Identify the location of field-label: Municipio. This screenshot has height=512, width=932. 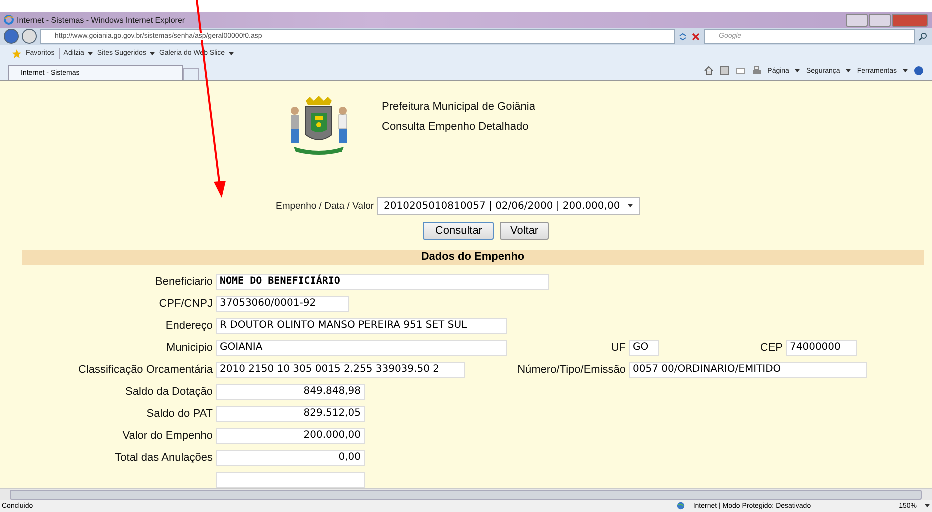
(189, 348).